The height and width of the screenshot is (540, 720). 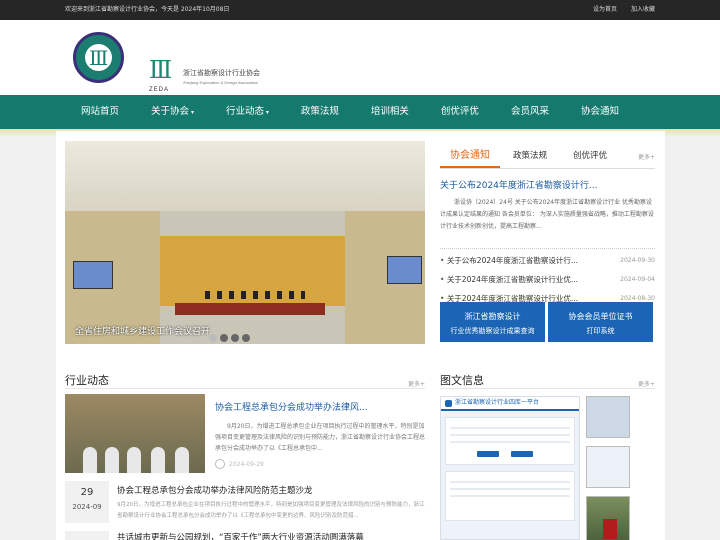 I want to click on notice-item-date: 2024-09-04, so click(x=637, y=279).